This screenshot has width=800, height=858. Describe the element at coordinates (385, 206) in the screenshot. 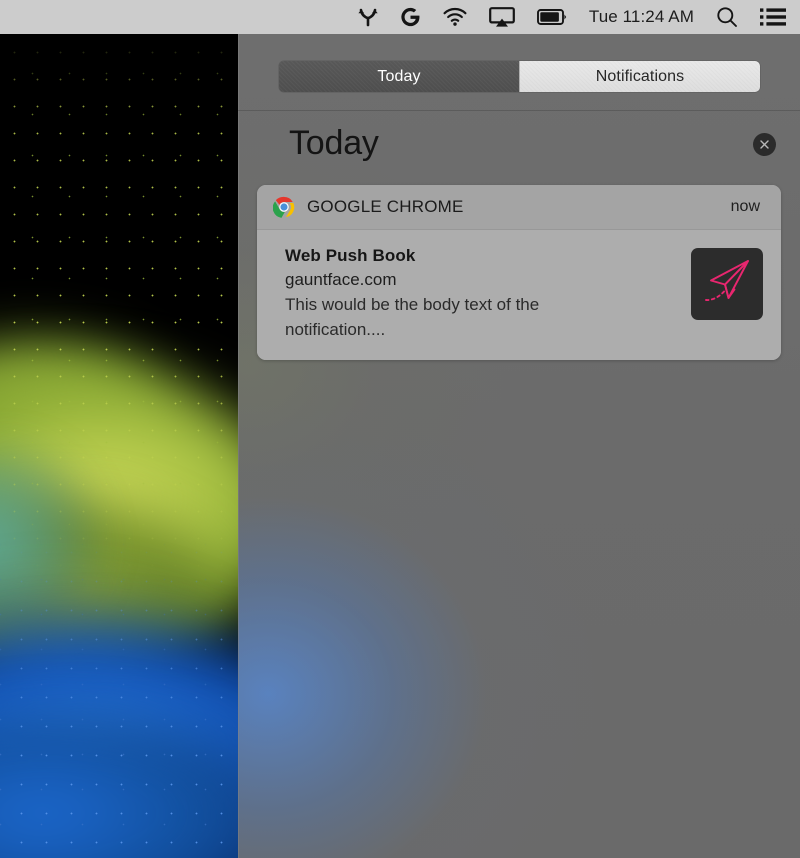

I see `notification-app-name: GOOGLE CHROME` at that location.